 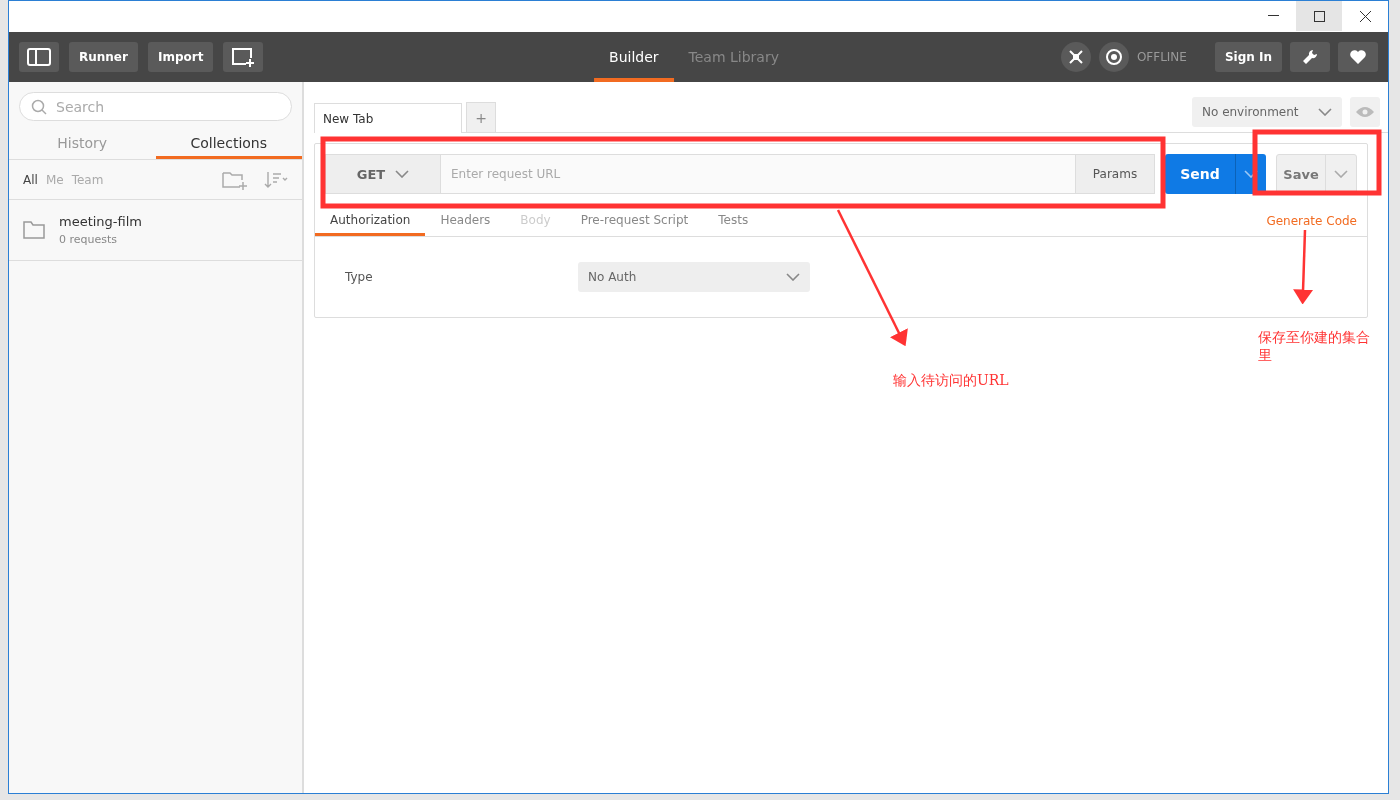 I want to click on folder-icon, so click(x=34, y=230).